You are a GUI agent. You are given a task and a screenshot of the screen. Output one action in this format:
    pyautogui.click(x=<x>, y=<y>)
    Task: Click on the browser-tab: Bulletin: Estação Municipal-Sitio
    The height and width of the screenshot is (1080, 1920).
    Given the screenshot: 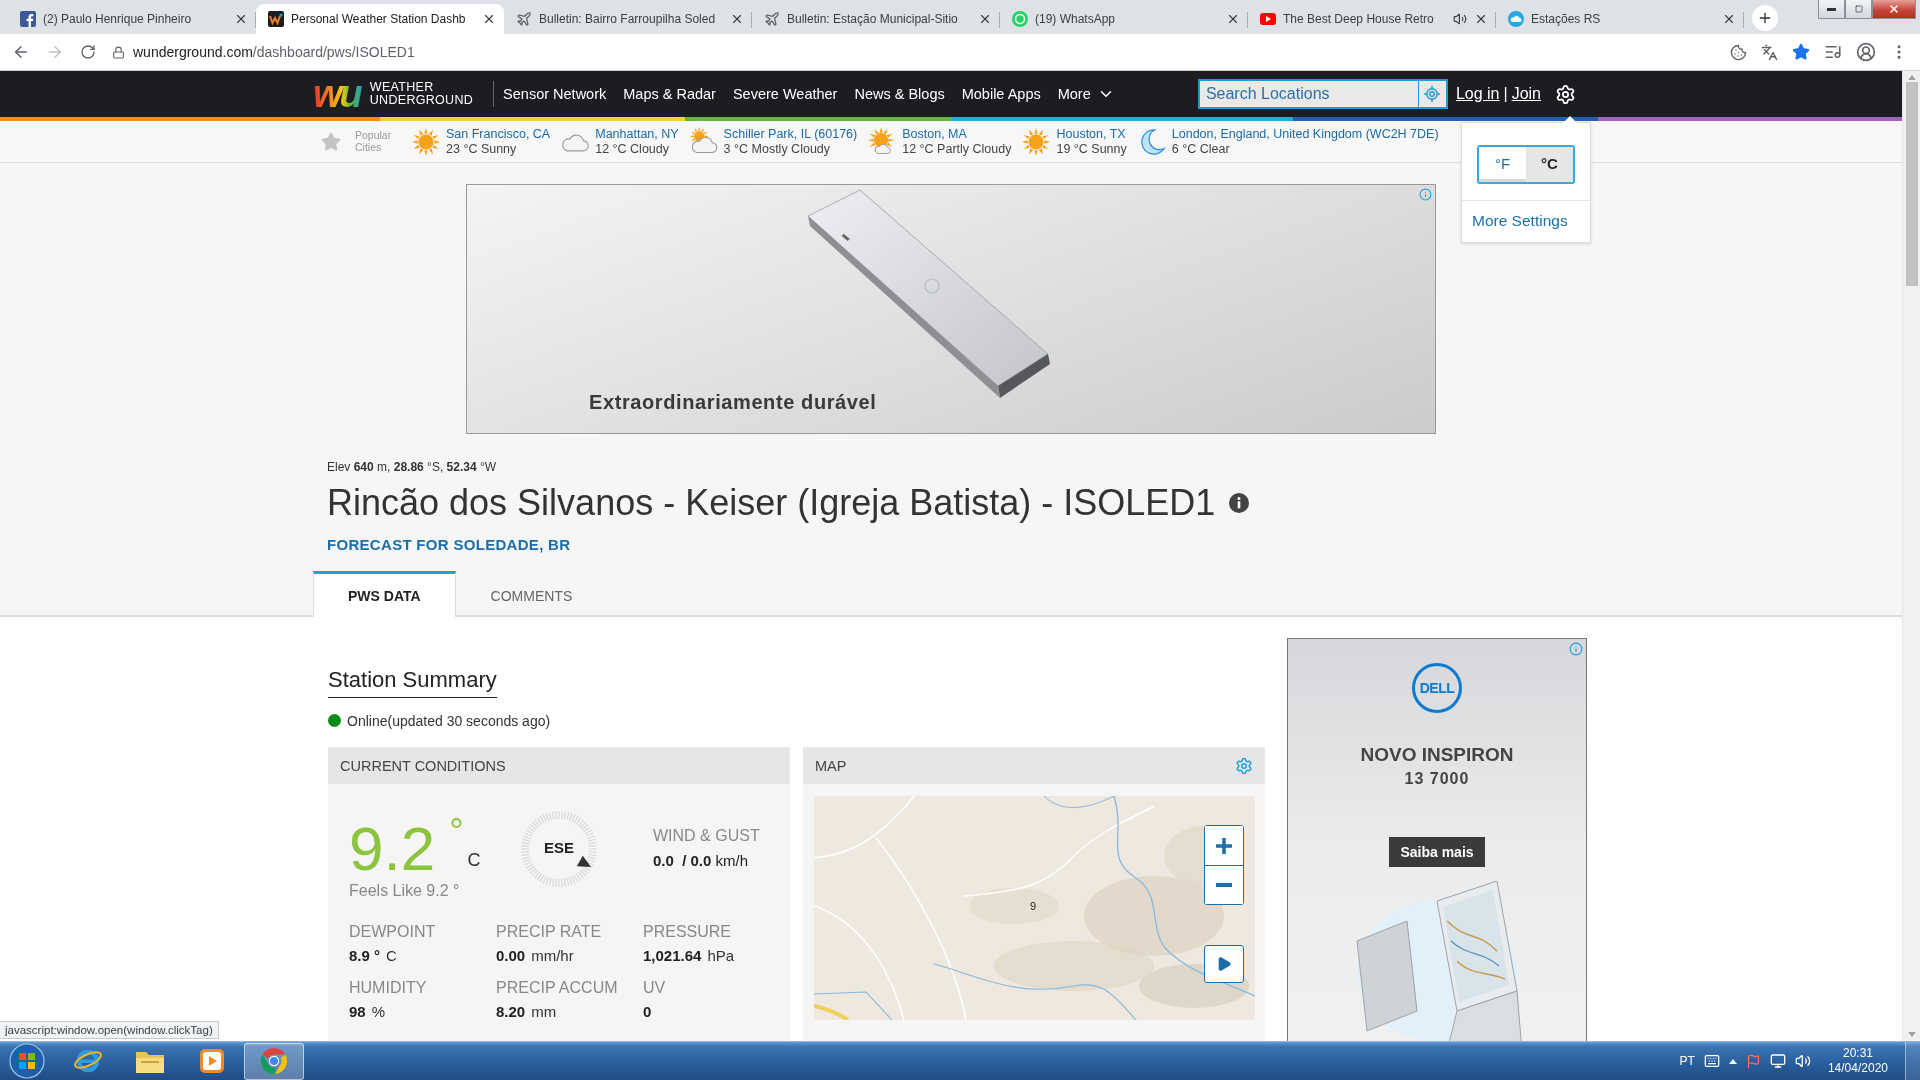 What is the action you would take?
    pyautogui.click(x=876, y=19)
    